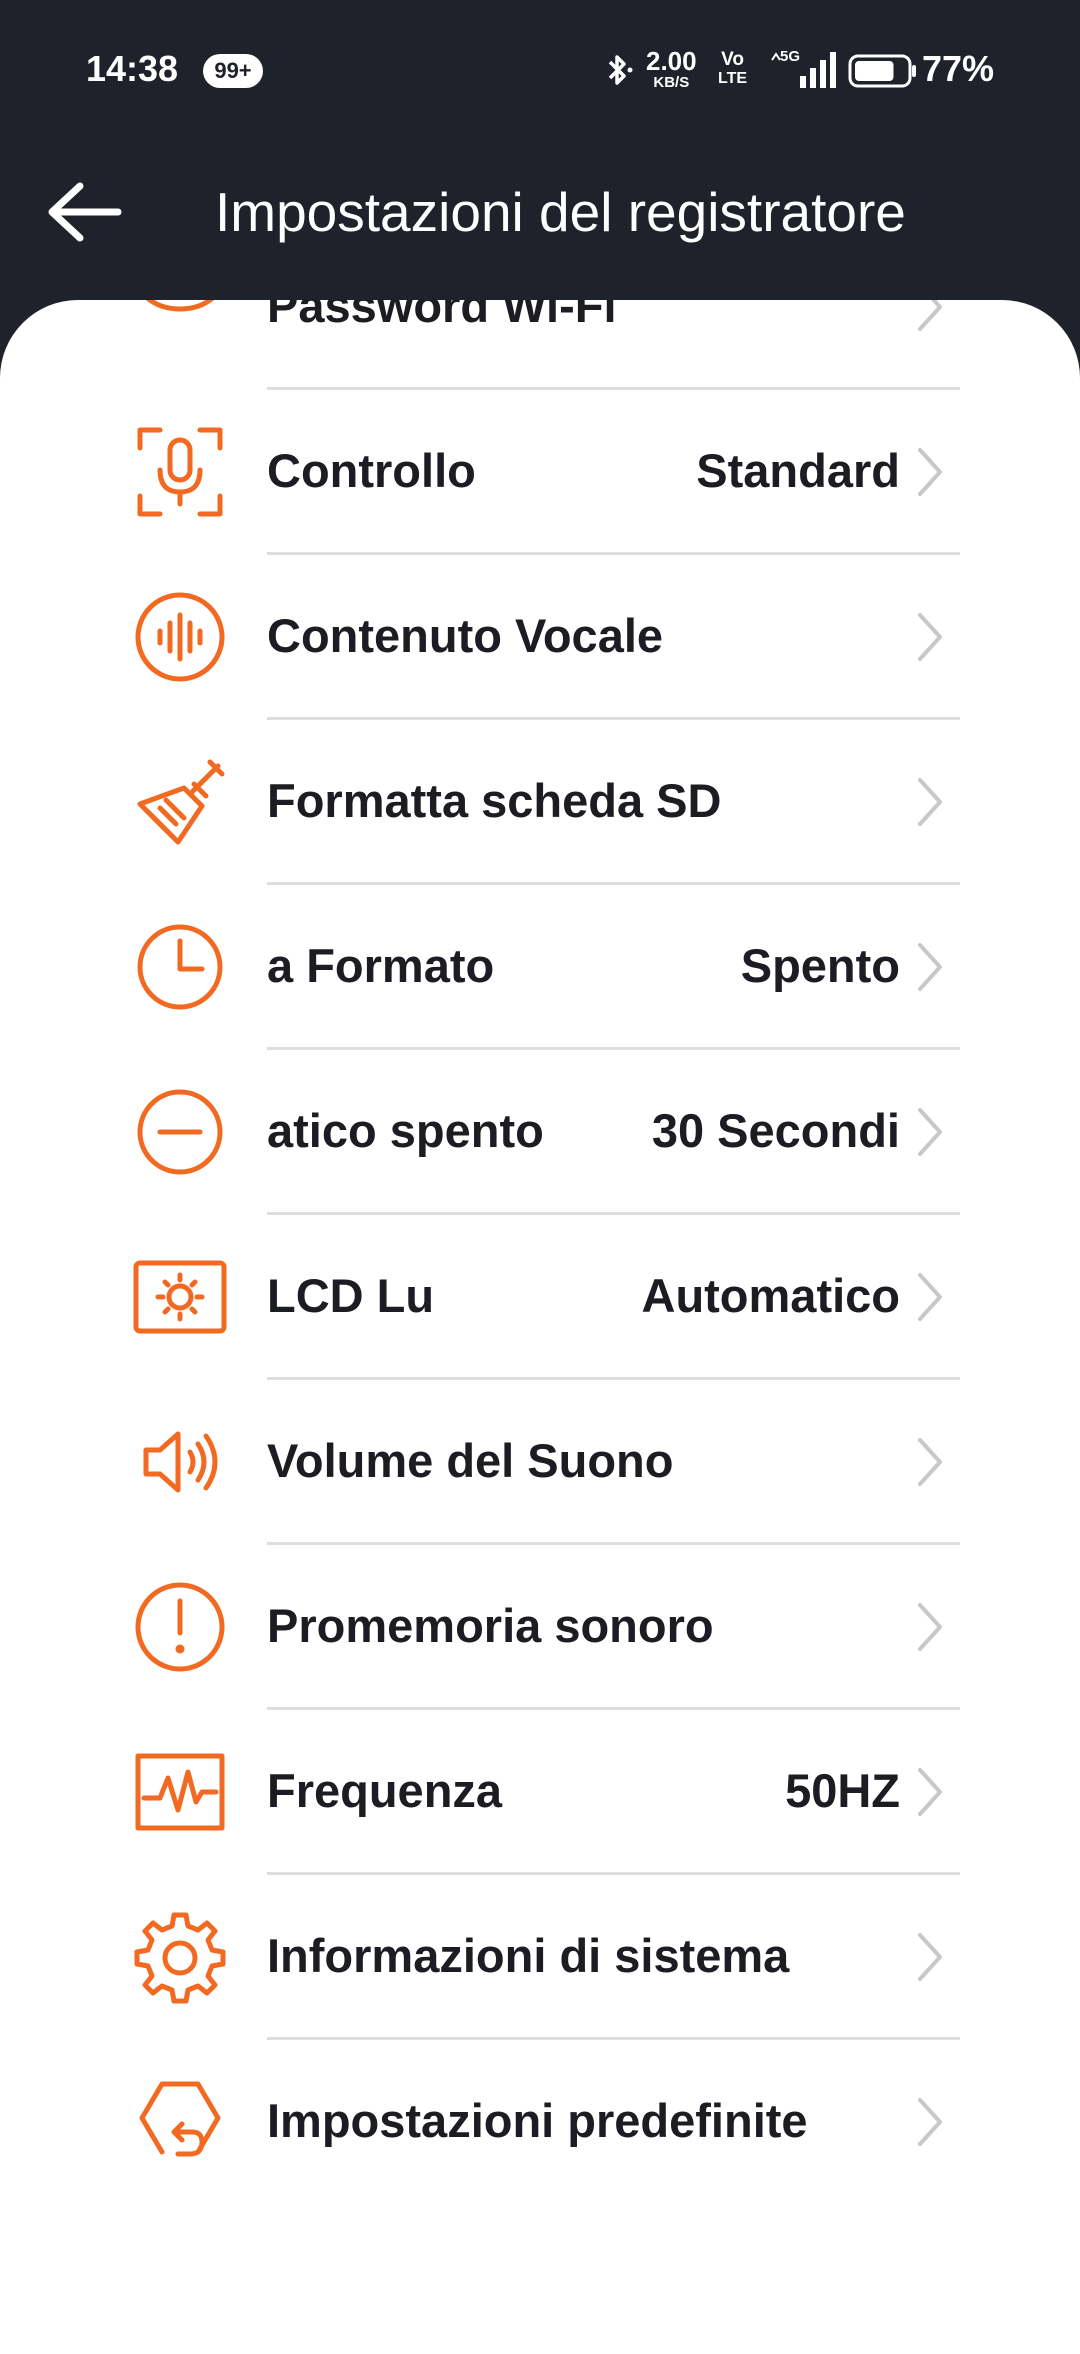 This screenshot has height=2354, width=1080. I want to click on settings-row: Contenuto Vocale, so click(540, 637).